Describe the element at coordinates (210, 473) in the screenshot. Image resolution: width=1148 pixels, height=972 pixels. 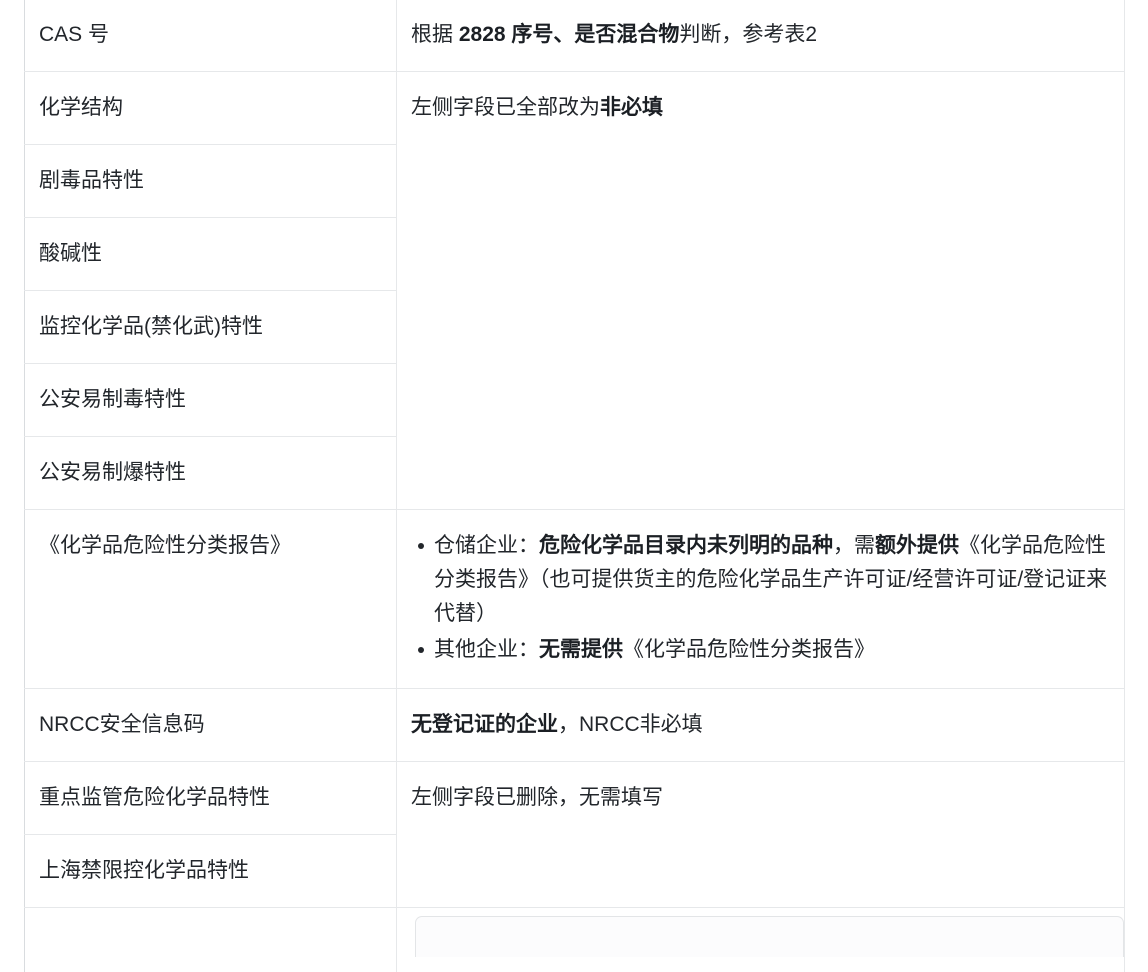
I see `row-label-explosive-precursor-property: 公安易制爆特性` at that location.